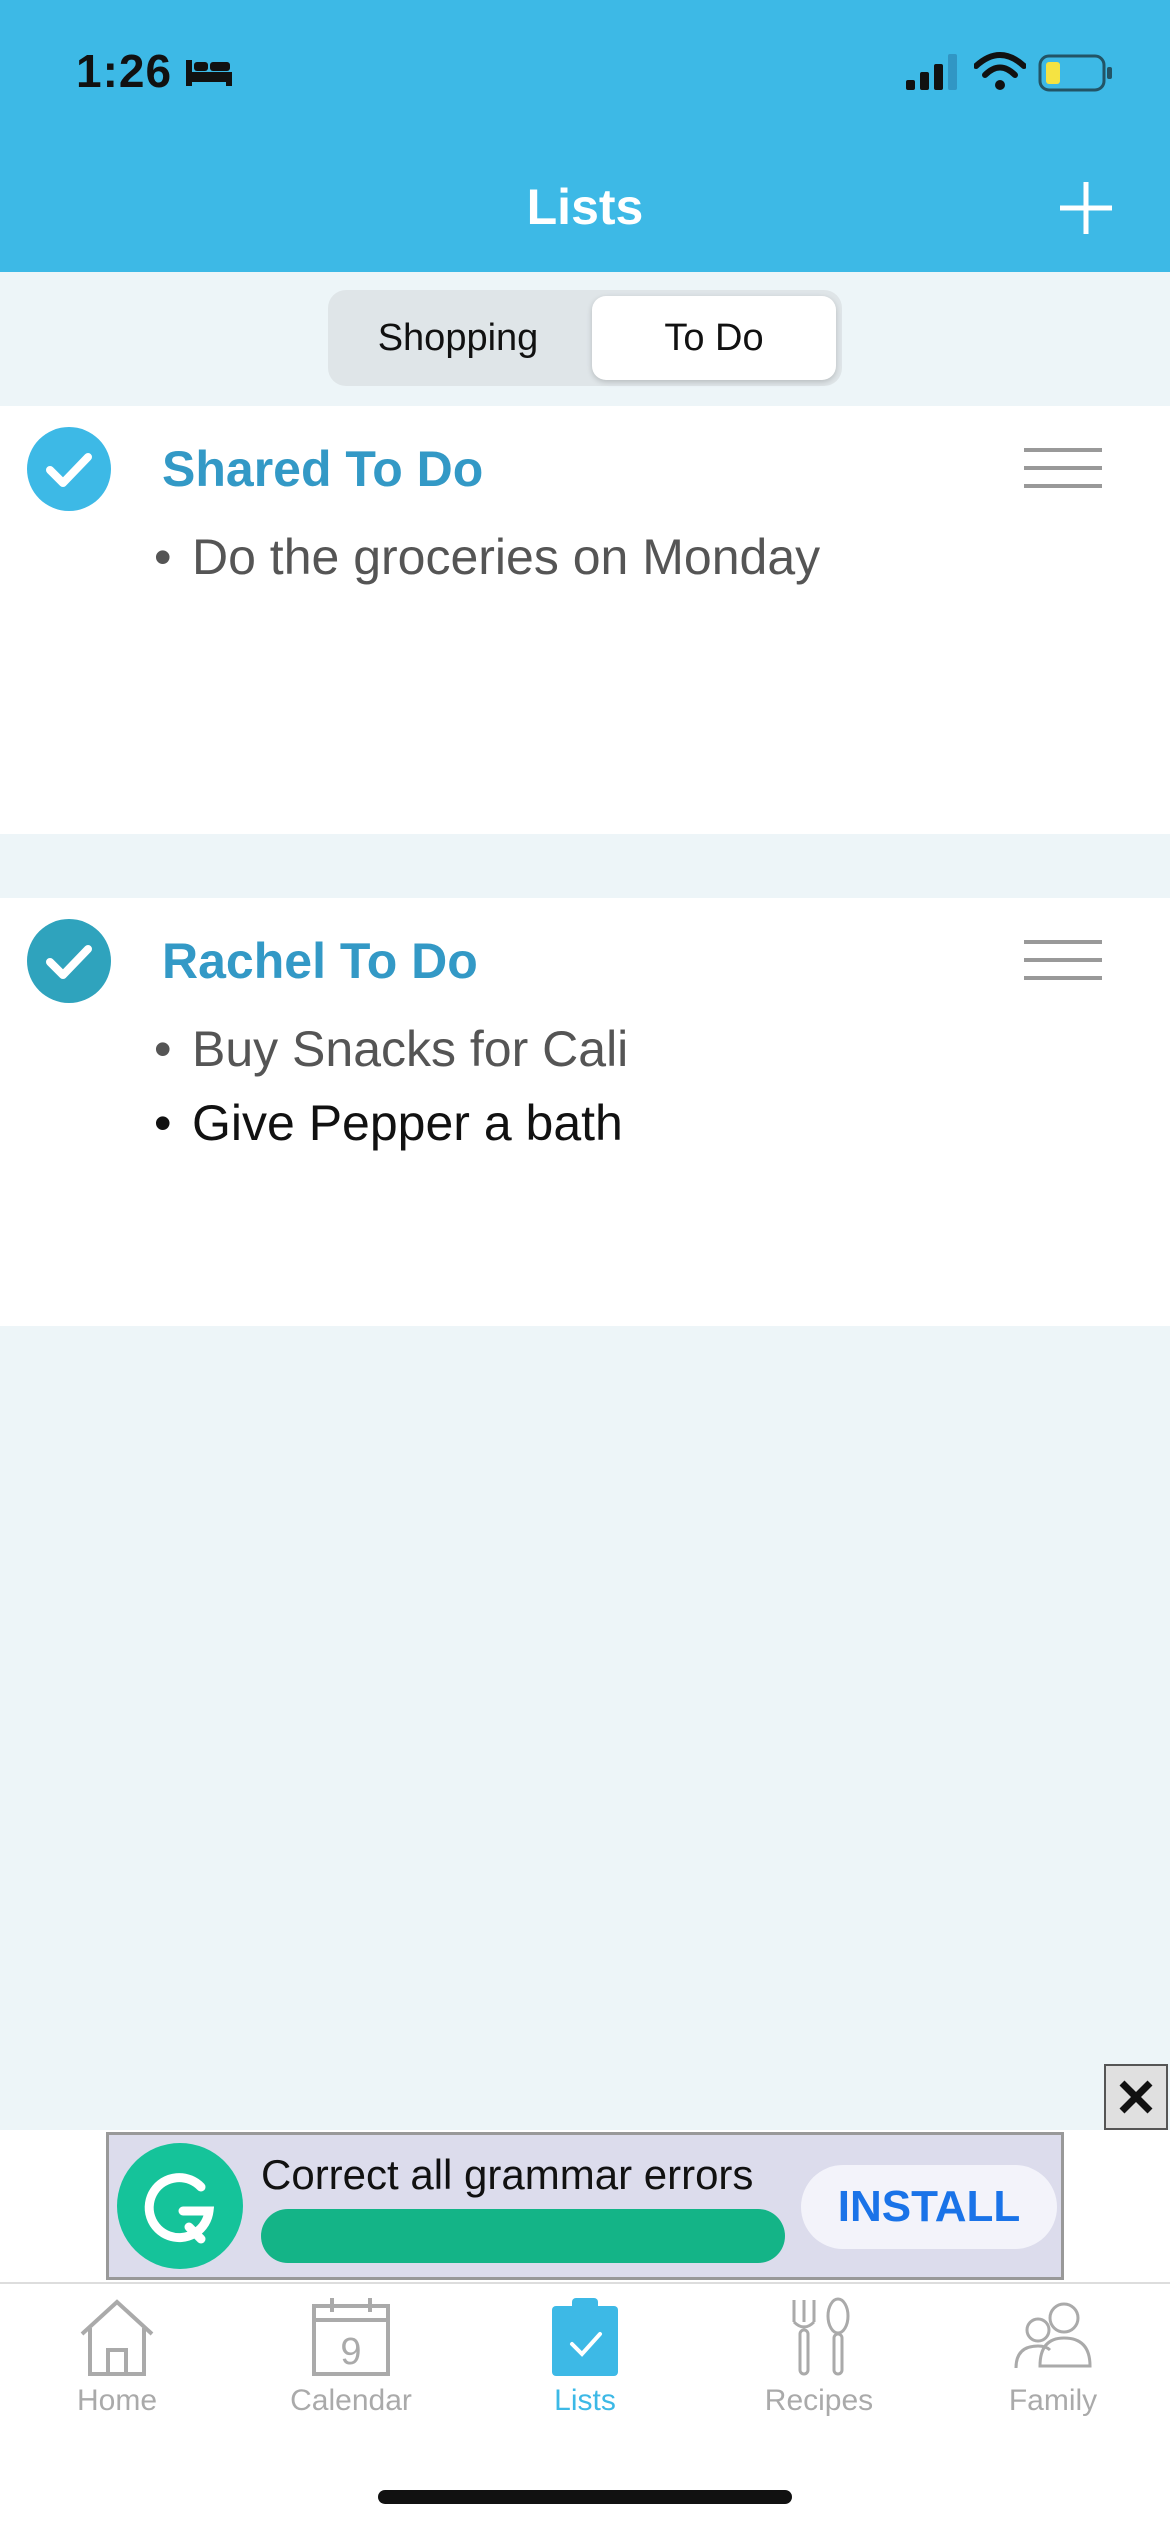 This screenshot has width=1170, height=2532. Describe the element at coordinates (458, 338) in the screenshot. I see `tab-shopping: Shopping` at that location.